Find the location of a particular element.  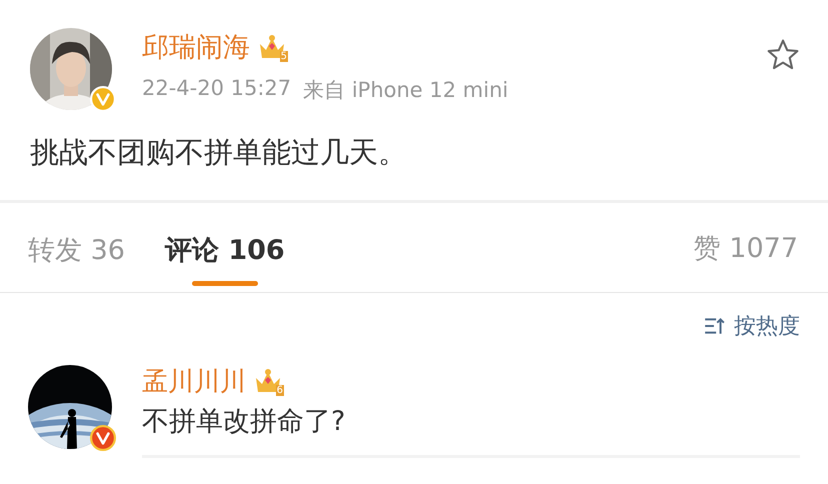

post-source: 来自 iPhone 12 mini is located at coordinates (405, 90).